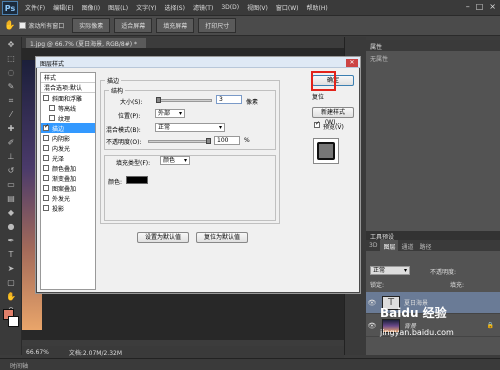  What do you see at coordinates (68, 158) in the screenshot?
I see `style-item-satin: 光泽` at bounding box center [68, 158].